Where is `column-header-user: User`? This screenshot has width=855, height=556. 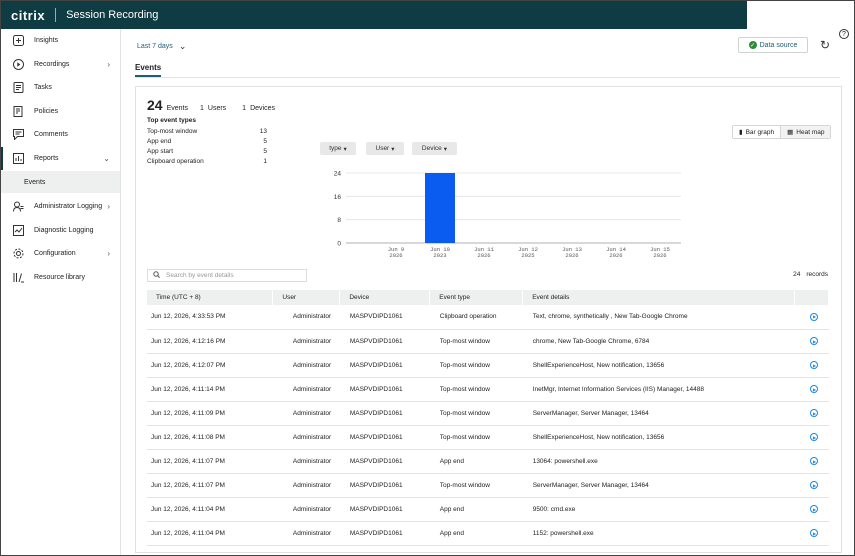
column-header-user: User is located at coordinates (306, 297).